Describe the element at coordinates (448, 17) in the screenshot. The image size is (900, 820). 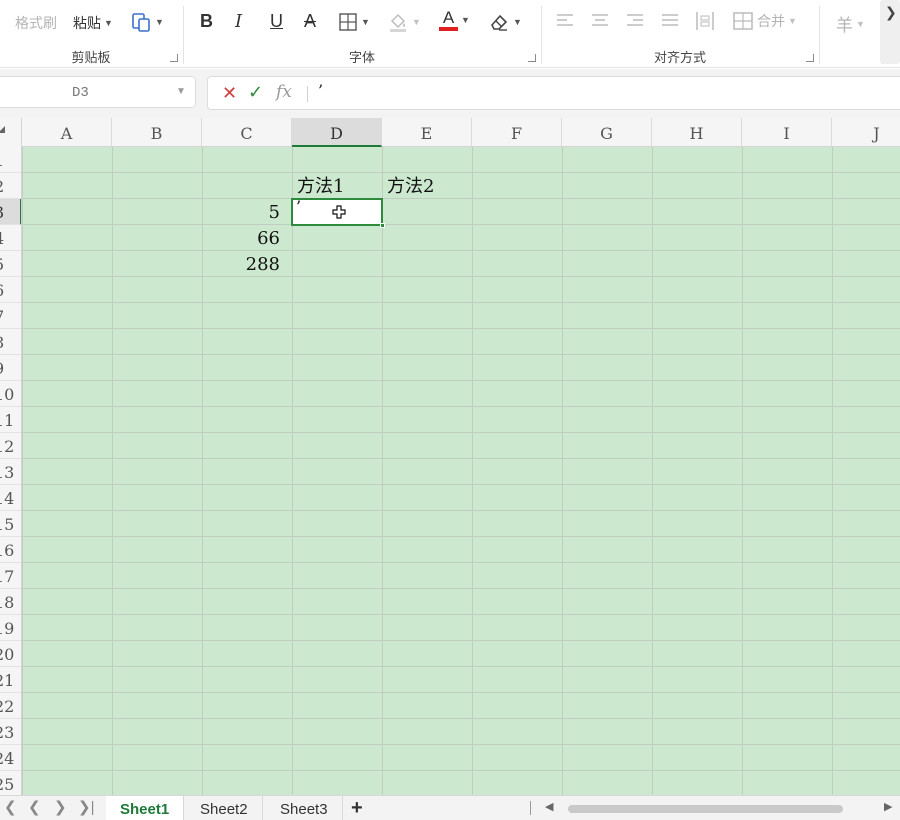
I see `font-color-letter: A` at that location.